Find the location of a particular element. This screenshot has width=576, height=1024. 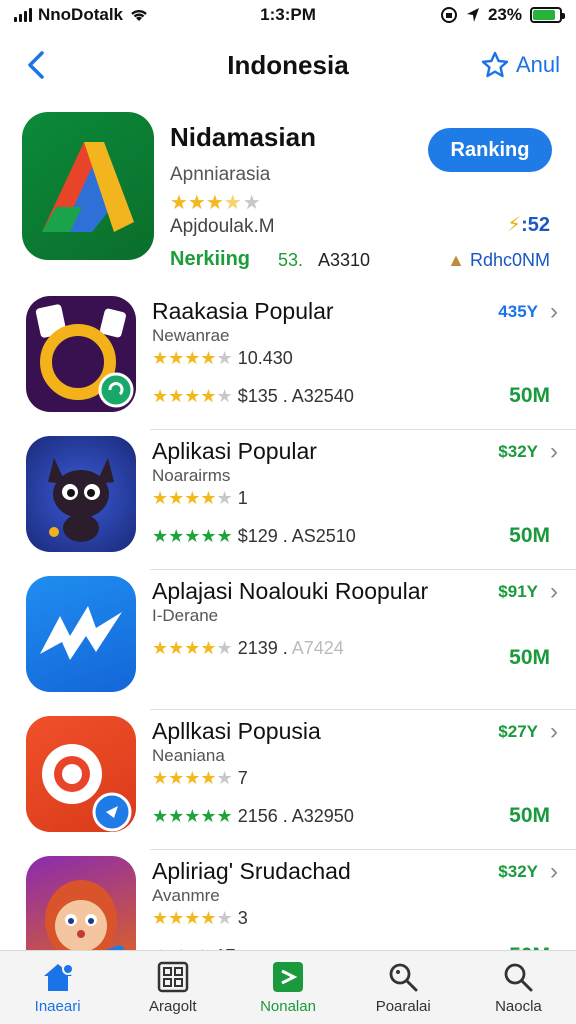

app-name: Raakasia Popular is located at coordinates (243, 311).